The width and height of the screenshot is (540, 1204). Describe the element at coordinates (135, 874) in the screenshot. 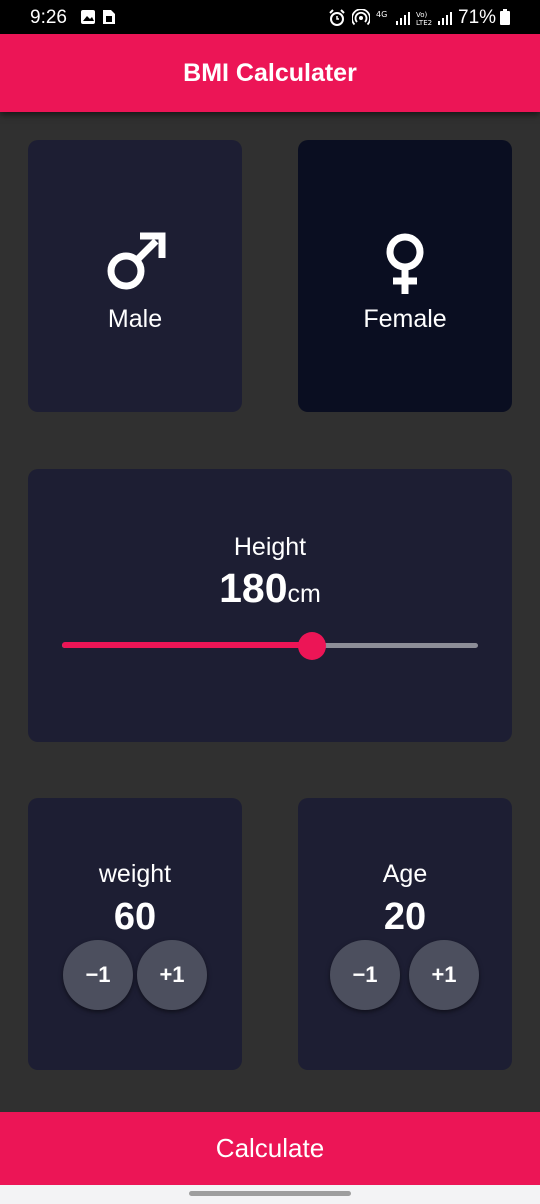

I see `weight-label: weight` at that location.